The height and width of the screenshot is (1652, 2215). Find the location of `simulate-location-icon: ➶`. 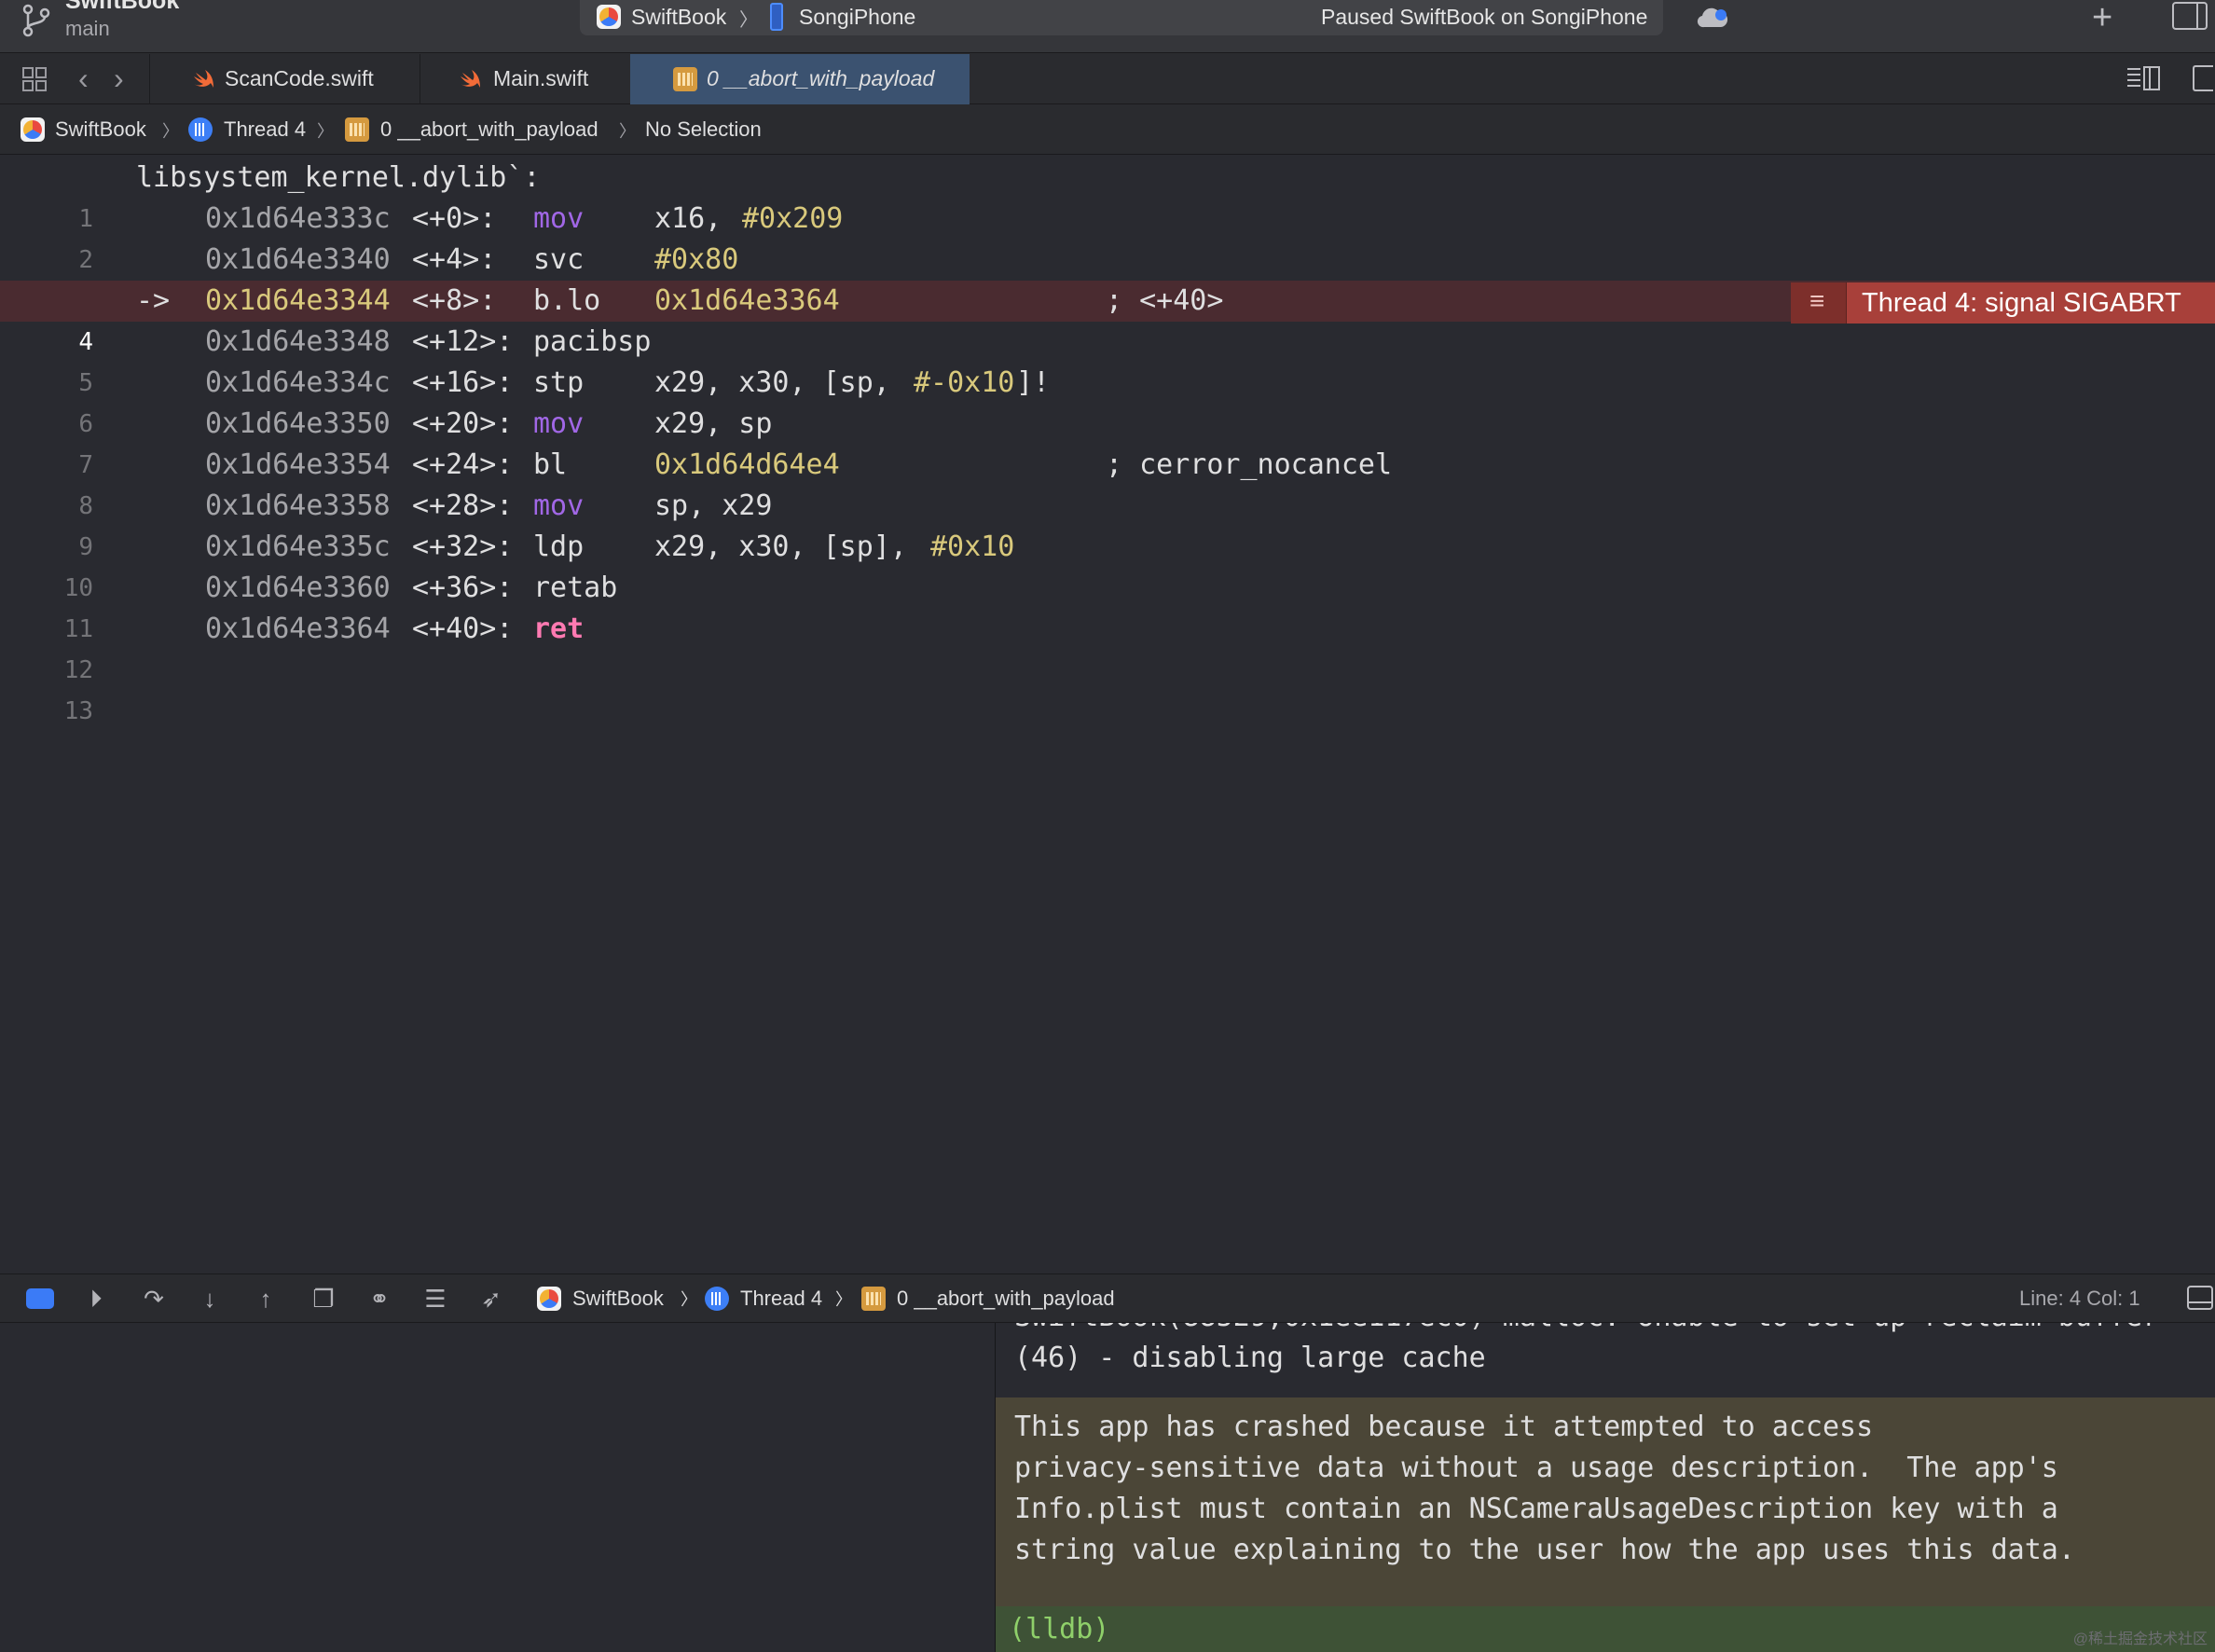

simulate-location-icon: ➶ is located at coordinates (491, 1299).